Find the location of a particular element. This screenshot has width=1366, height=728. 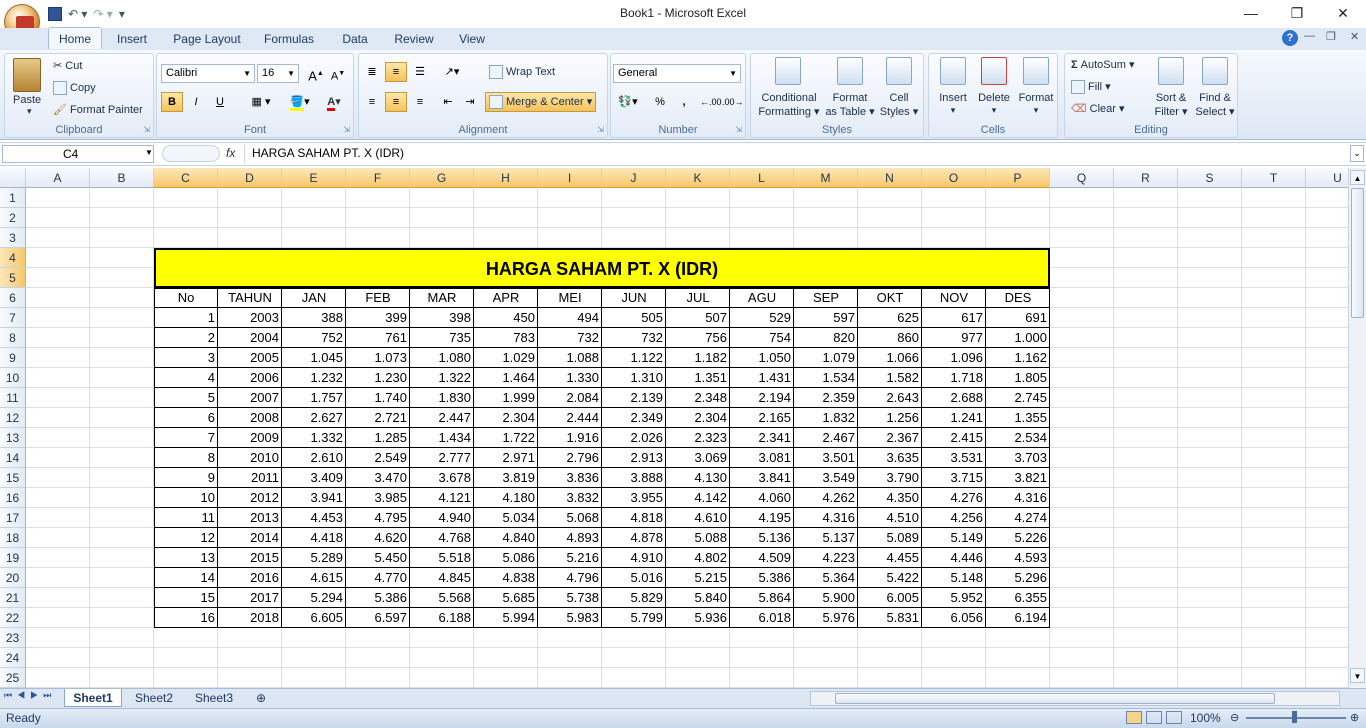

table-cell: 3.409 is located at coordinates (313, 478).